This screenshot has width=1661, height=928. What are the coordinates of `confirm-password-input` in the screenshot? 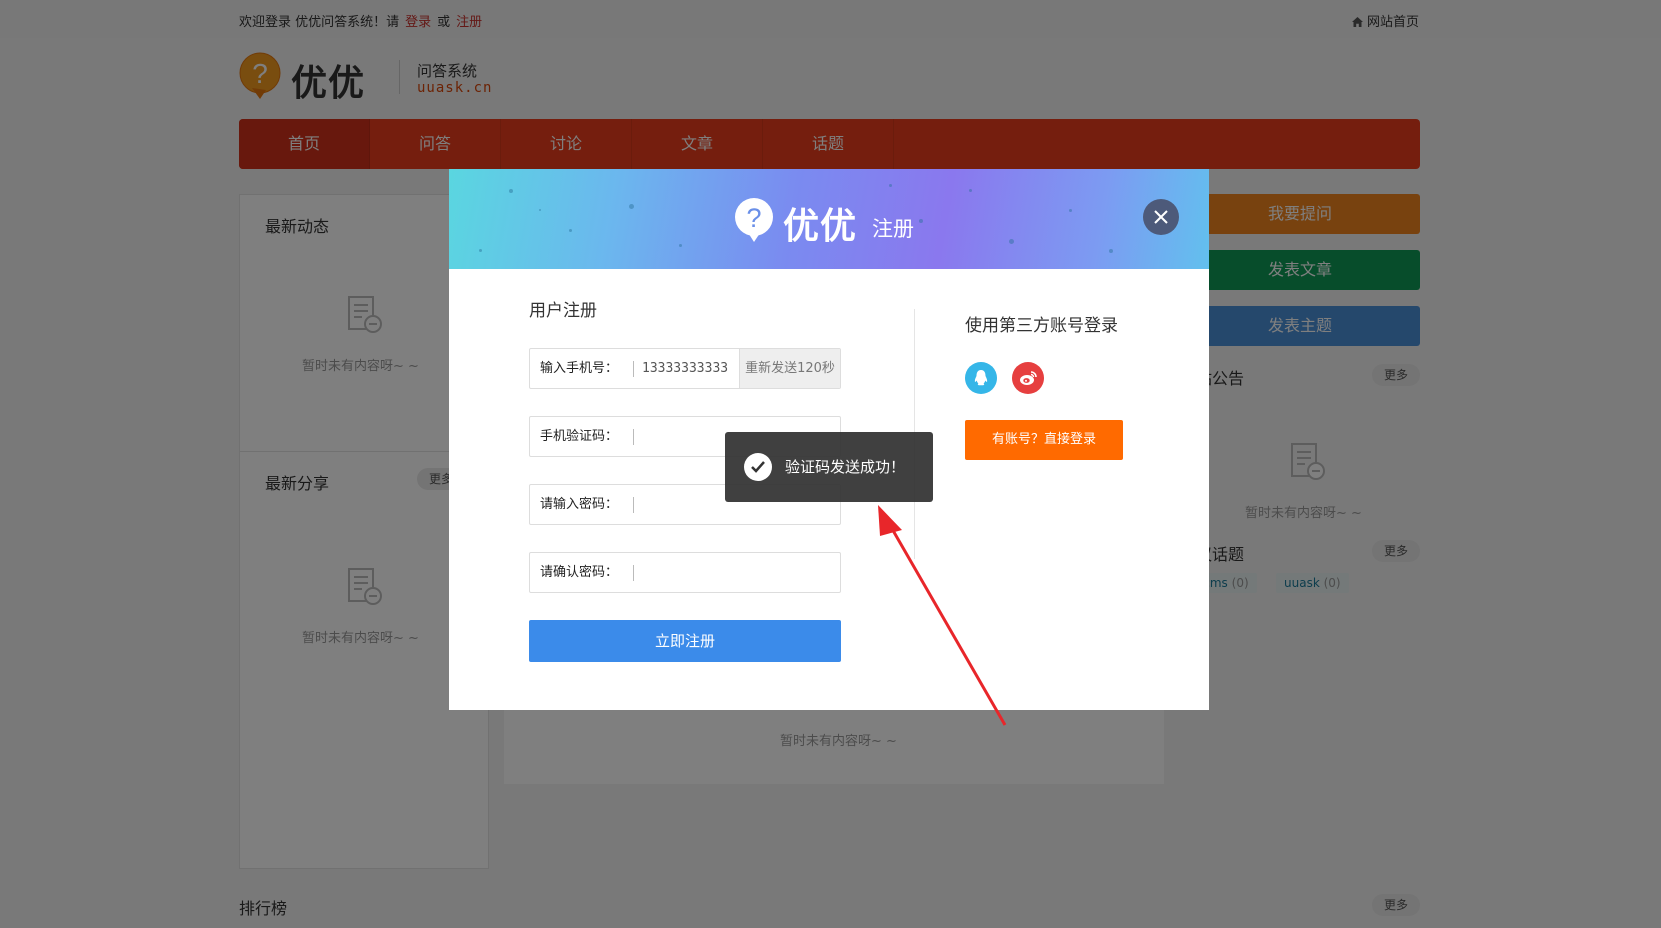 It's located at (737, 572).